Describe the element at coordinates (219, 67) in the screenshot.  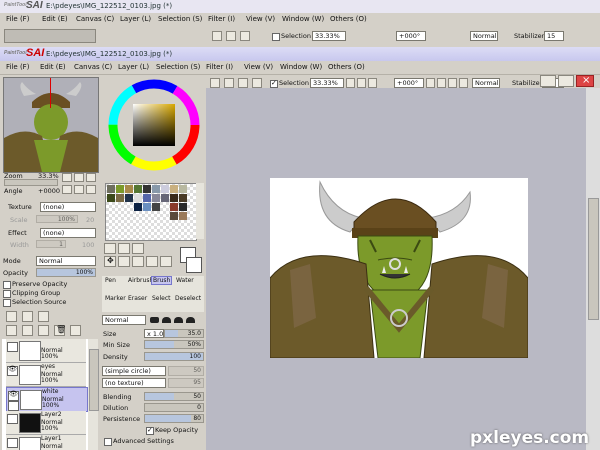
I see `menu-filter: Filter (I)` at that location.